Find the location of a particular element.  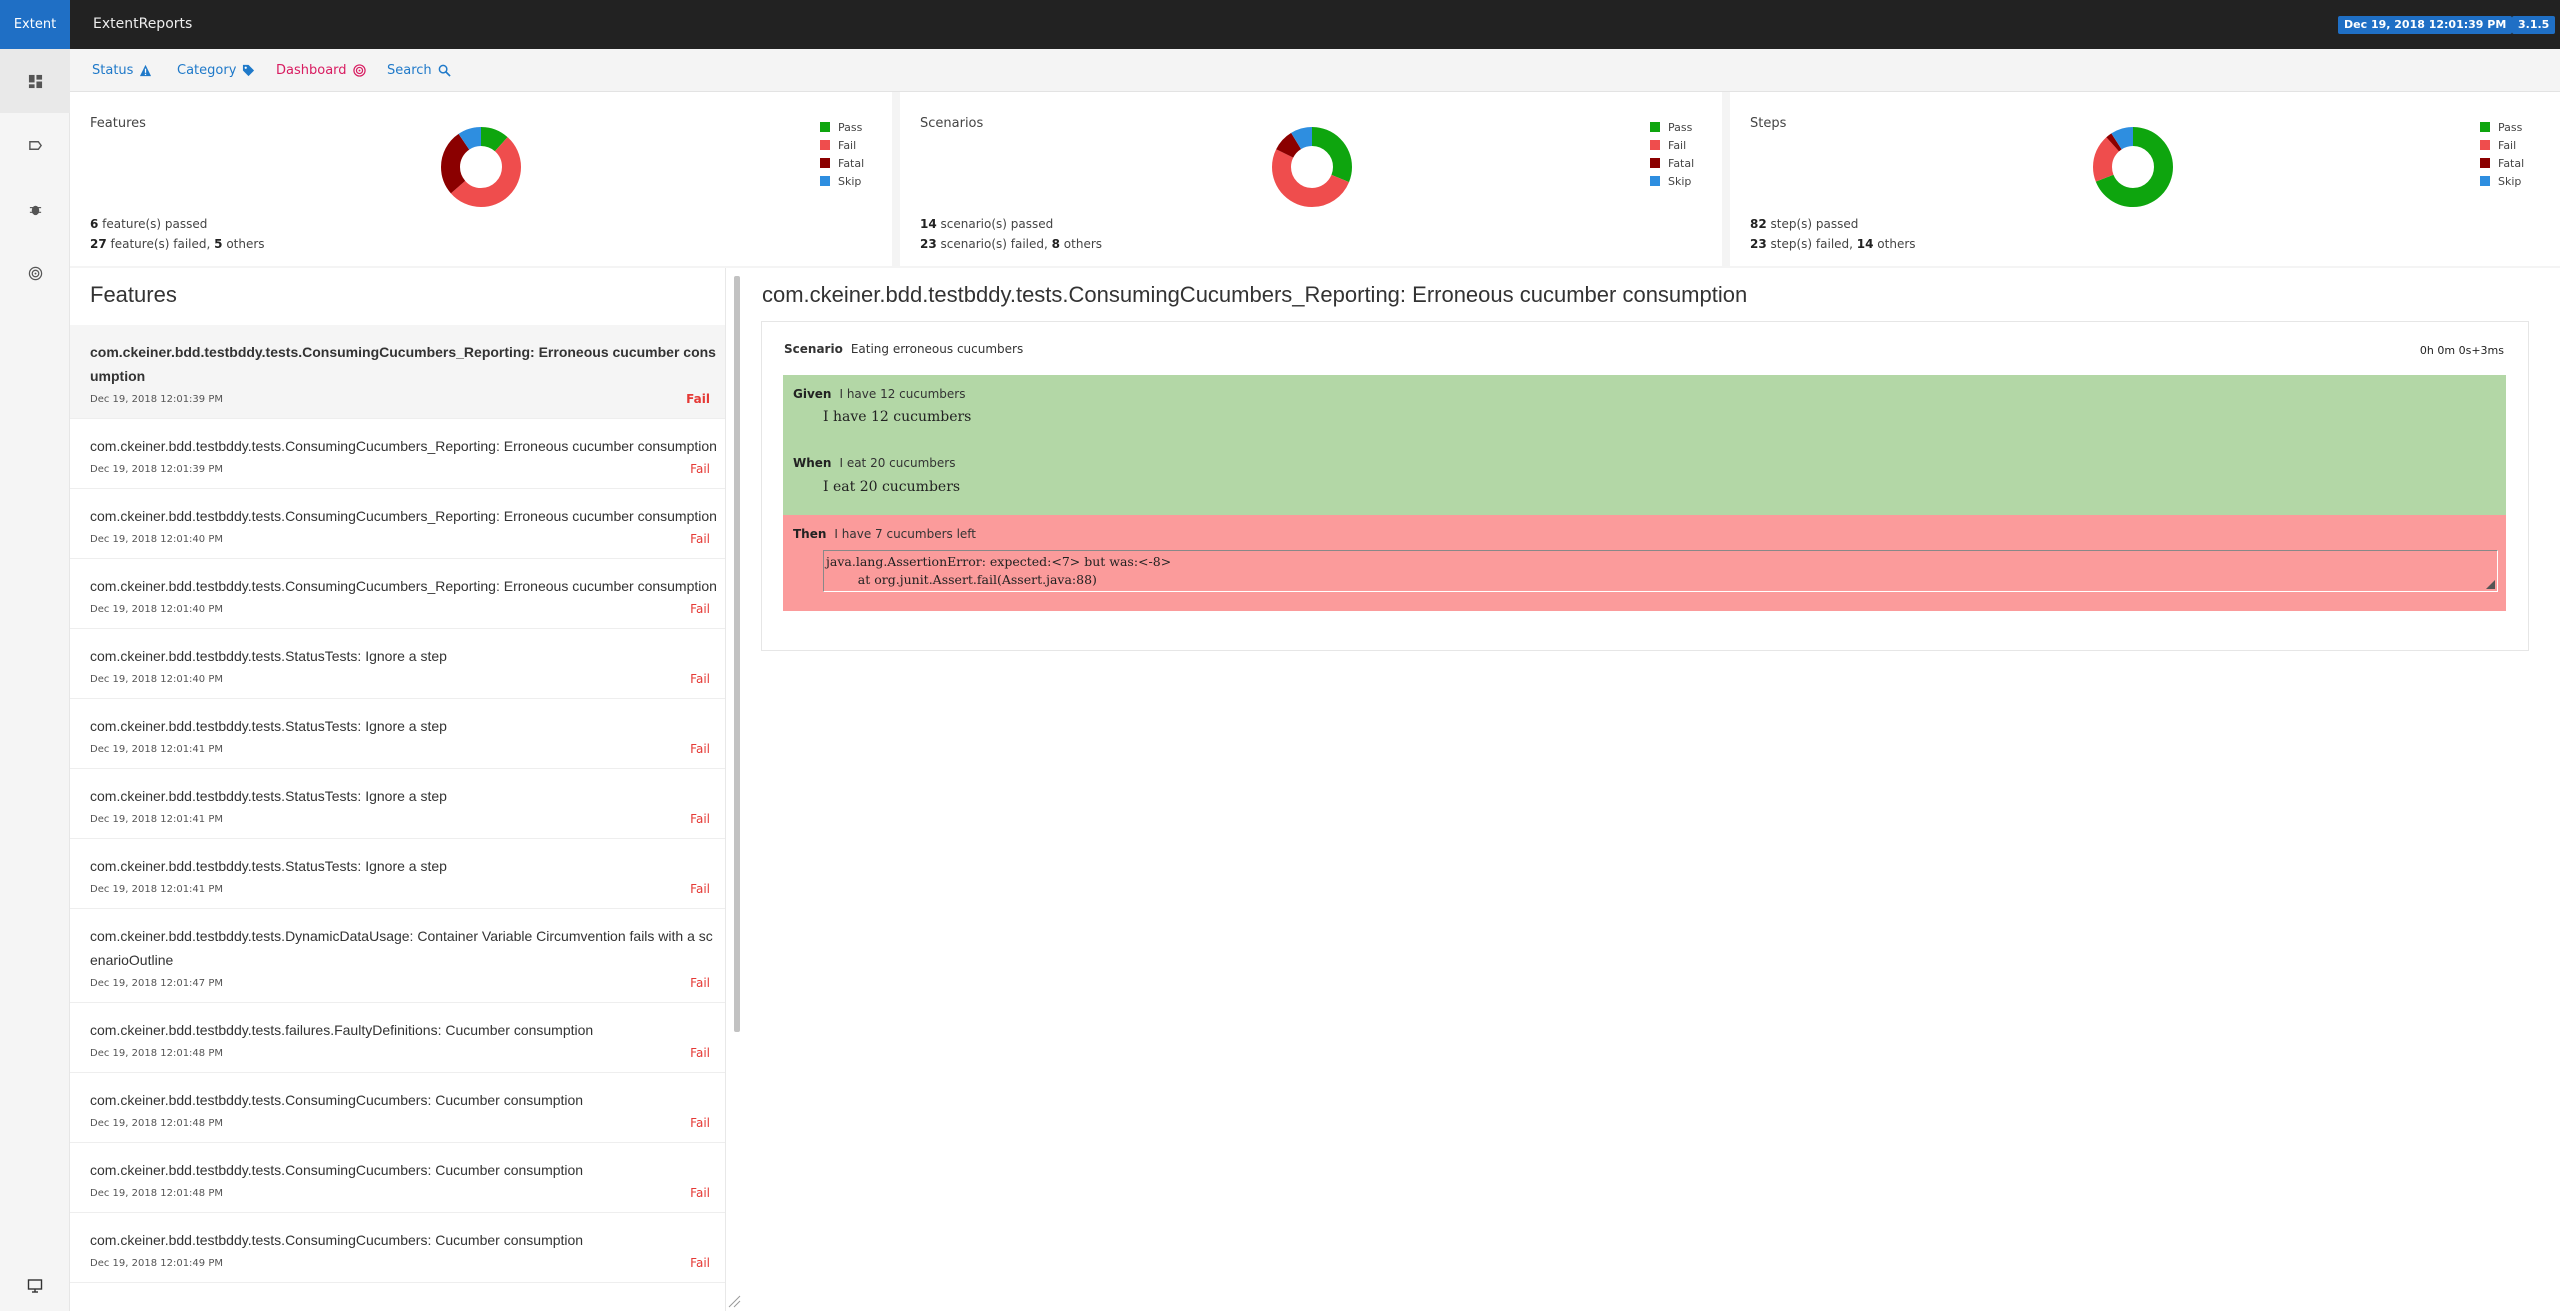

filter-toolbar: Status Category Dashboard Search is located at coordinates (1315, 70).